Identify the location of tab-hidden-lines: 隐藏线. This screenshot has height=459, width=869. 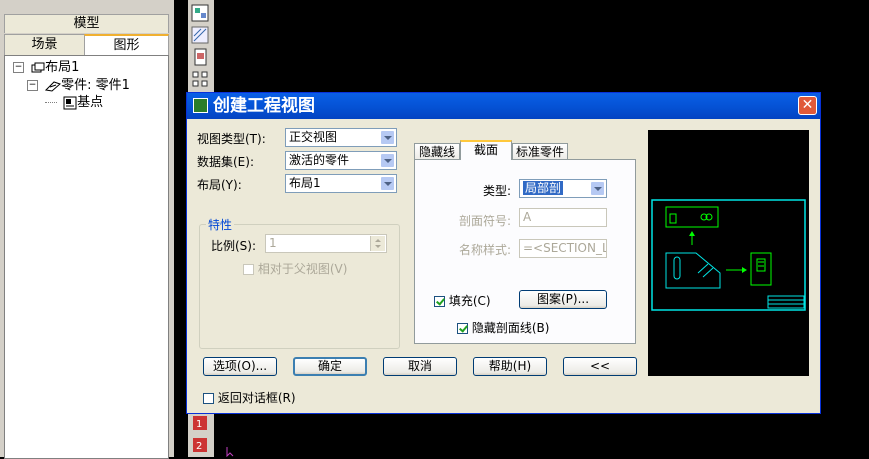
(437, 151).